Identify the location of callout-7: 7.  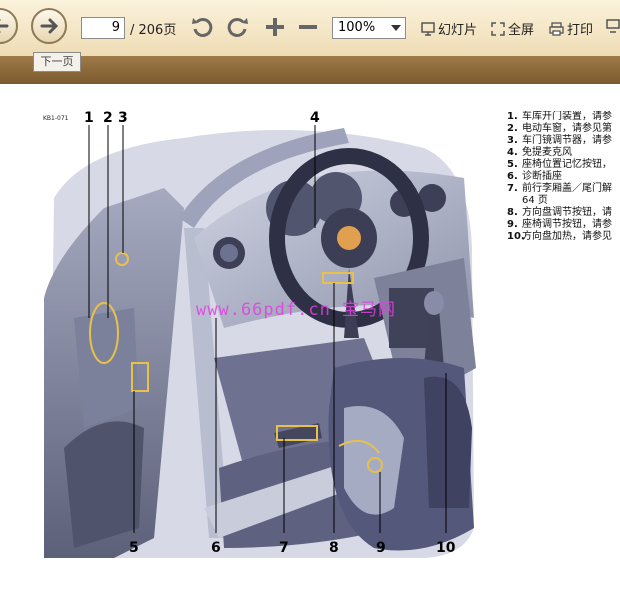
(284, 548).